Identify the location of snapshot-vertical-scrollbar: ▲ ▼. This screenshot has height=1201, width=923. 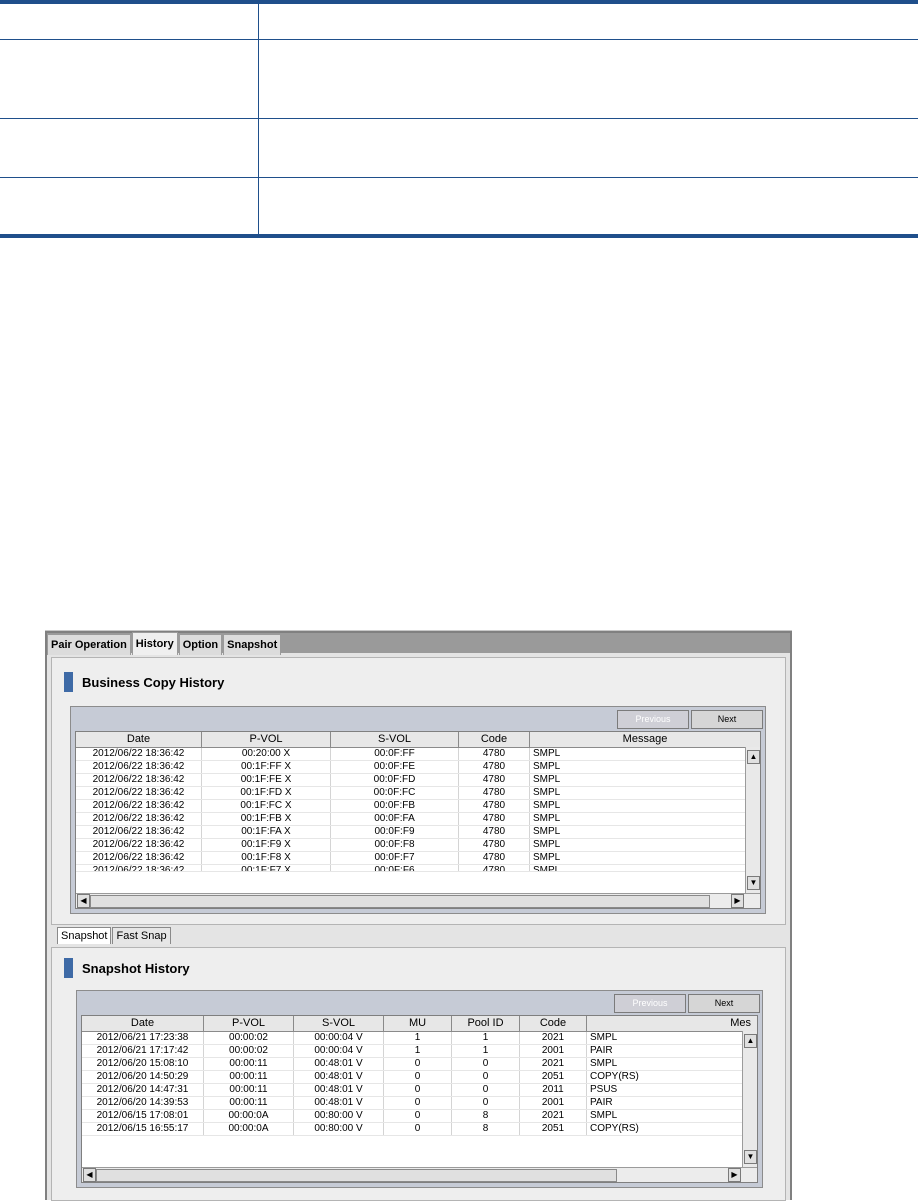
(749, 1099).